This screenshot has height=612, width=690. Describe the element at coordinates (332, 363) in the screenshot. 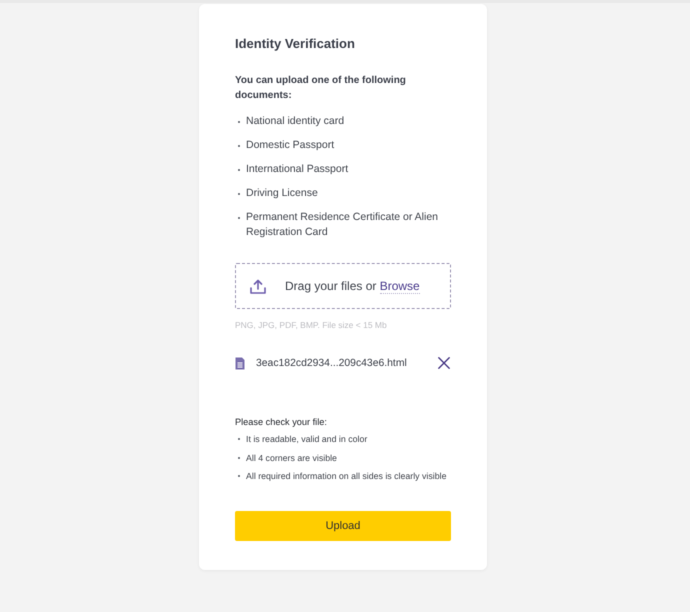

I see `file-name: 3eac182cd2934...209c43e6.html` at that location.